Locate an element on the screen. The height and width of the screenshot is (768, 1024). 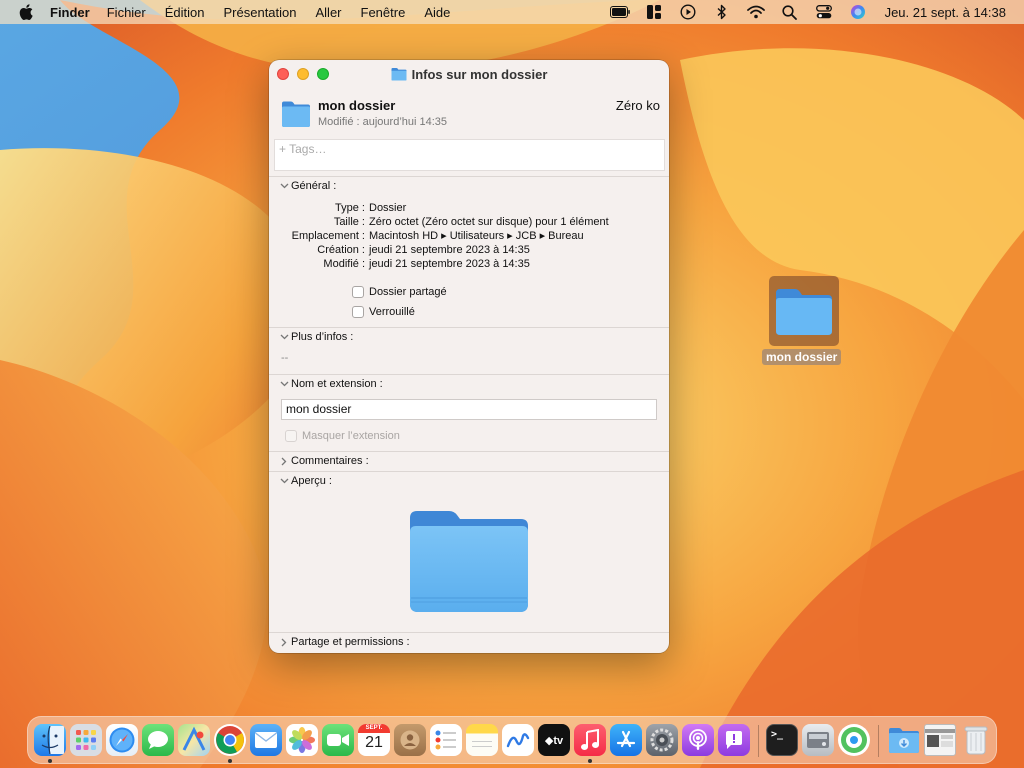
info-key: Taille : is located at coordinates (349, 222).